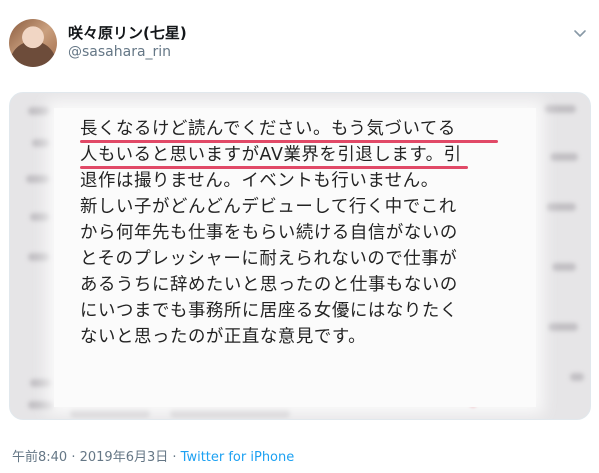 This screenshot has width=599, height=473. What do you see at coordinates (39, 457) in the screenshot?
I see `tweet-time: 午前8:40` at bounding box center [39, 457].